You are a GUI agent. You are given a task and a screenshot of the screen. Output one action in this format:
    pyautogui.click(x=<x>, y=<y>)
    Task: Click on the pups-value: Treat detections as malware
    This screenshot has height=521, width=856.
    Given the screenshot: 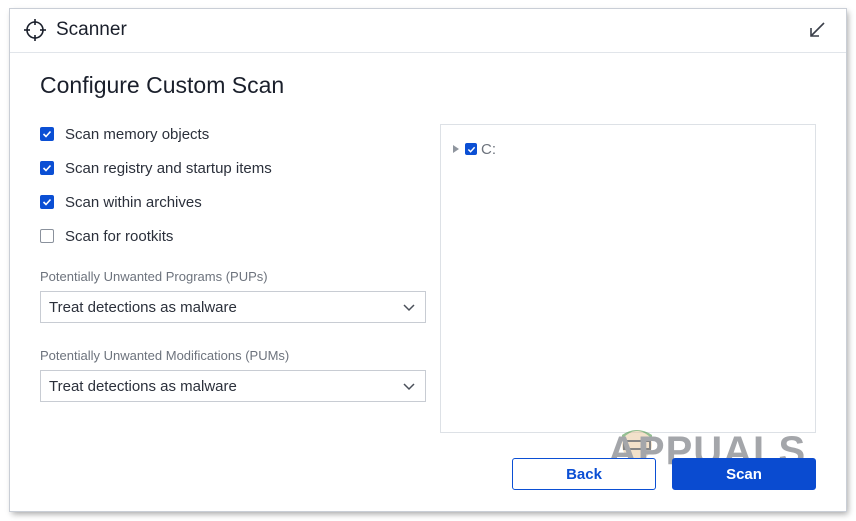 What is the action you would take?
    pyautogui.click(x=143, y=307)
    